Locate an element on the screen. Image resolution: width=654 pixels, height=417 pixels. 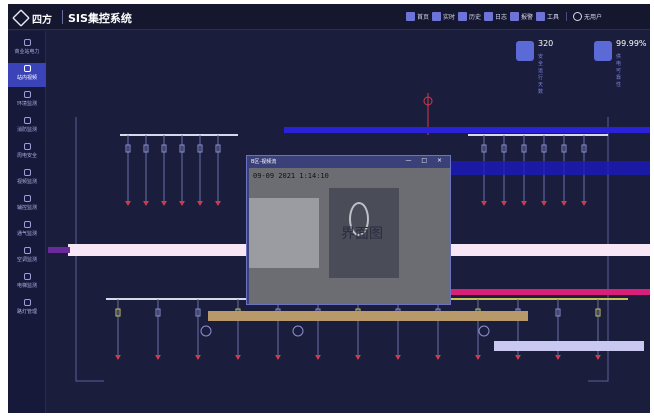
fan-icon is located at coordinates (27, 224).